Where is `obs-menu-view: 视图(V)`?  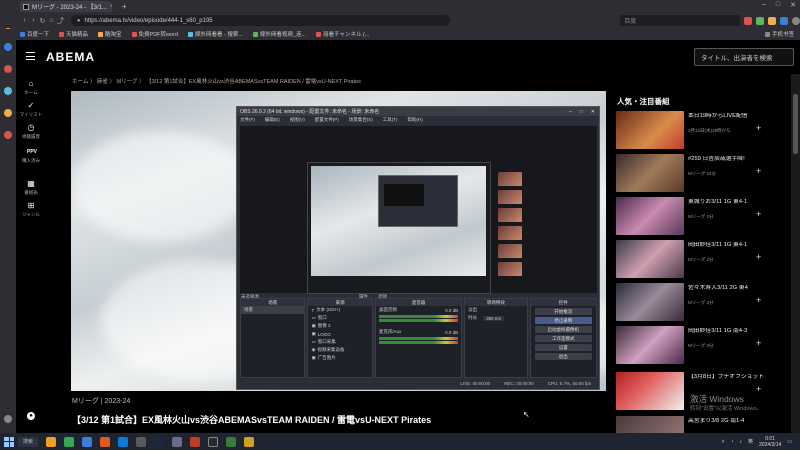
obs-menu-view: 视图(V) is located at coordinates (297, 120).